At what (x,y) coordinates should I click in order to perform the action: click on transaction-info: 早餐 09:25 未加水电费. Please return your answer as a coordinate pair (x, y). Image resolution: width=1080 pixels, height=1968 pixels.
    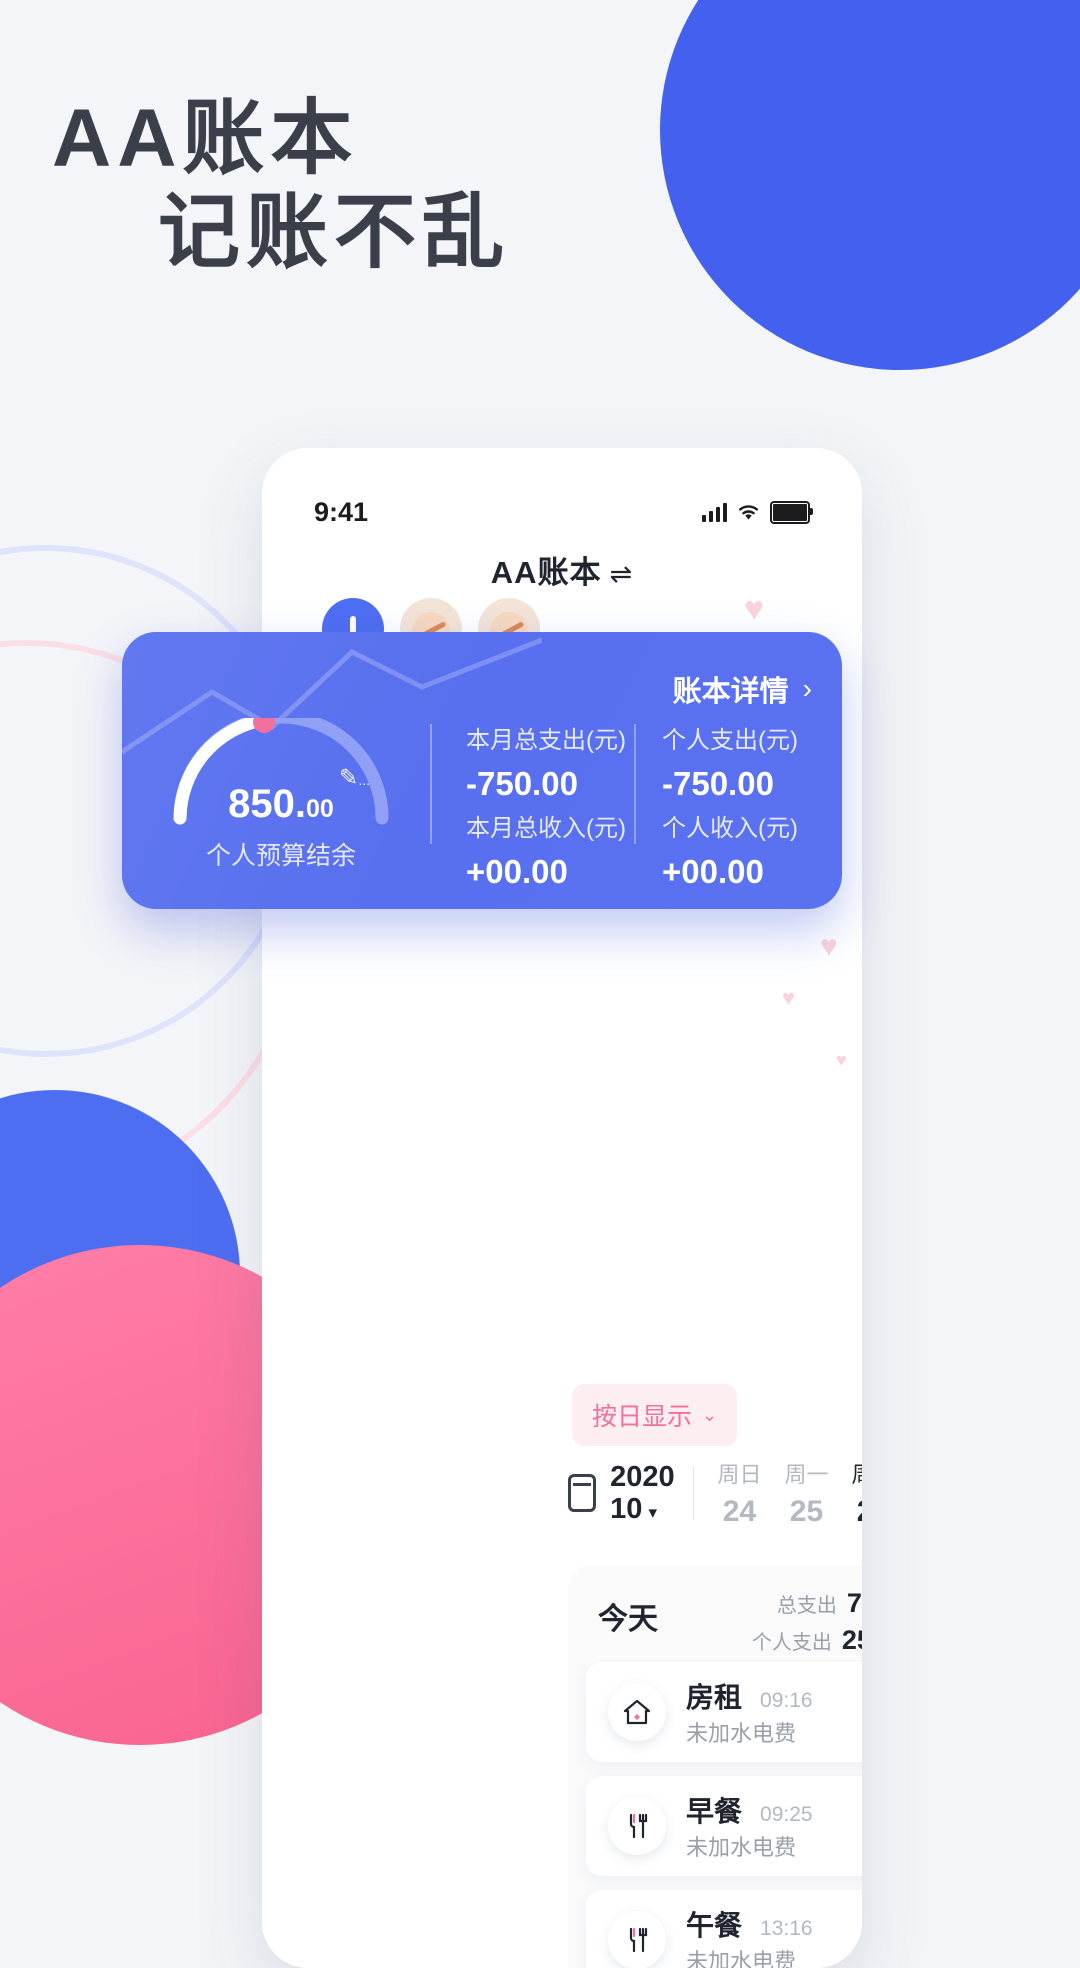
    Looking at the image, I should click on (774, 1826).